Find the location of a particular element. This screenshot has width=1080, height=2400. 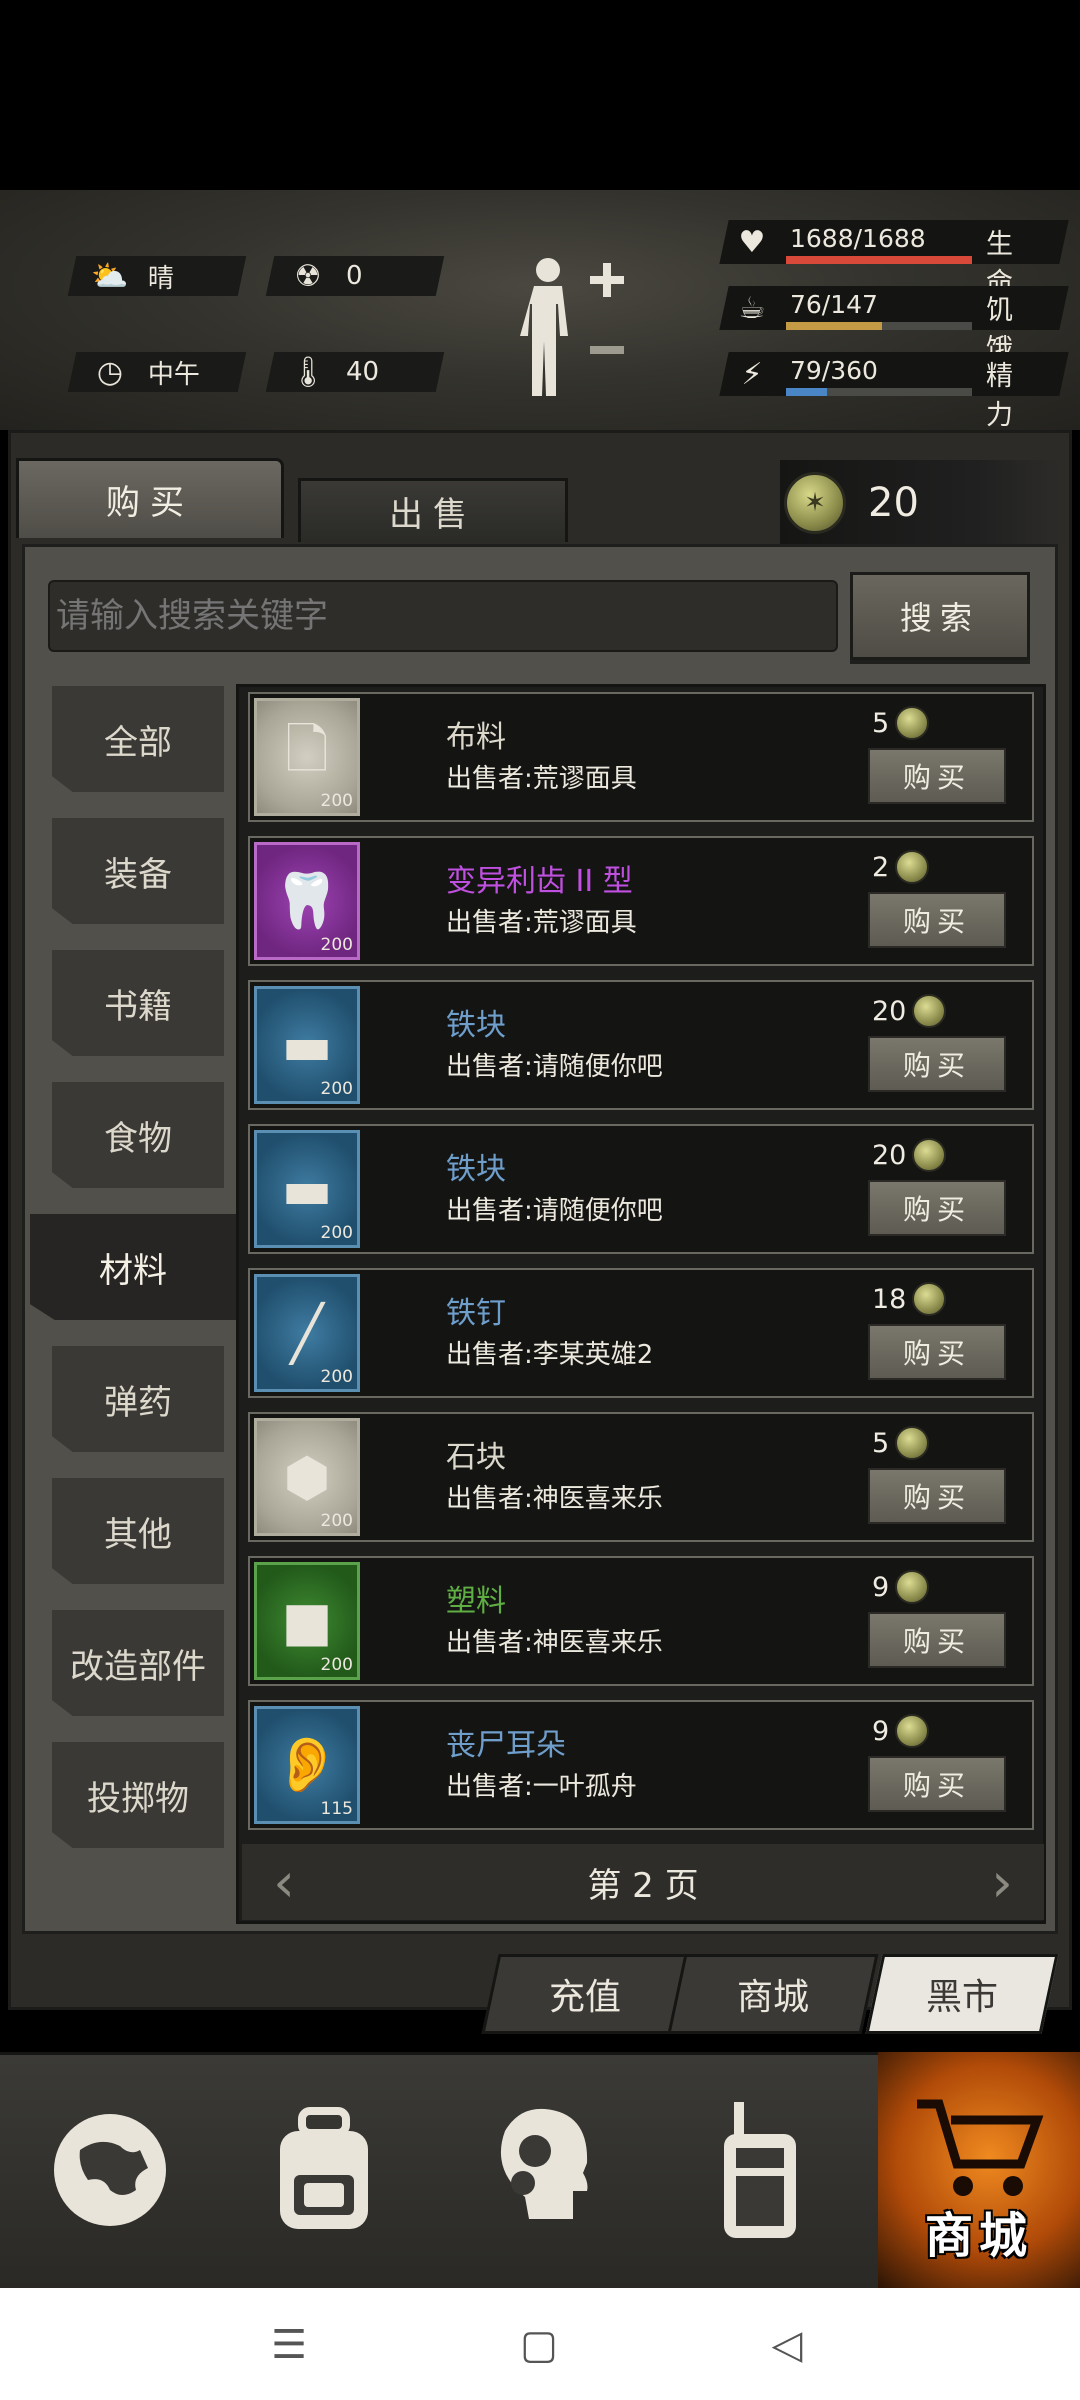

price-value: 18 is located at coordinates (889, 1299).